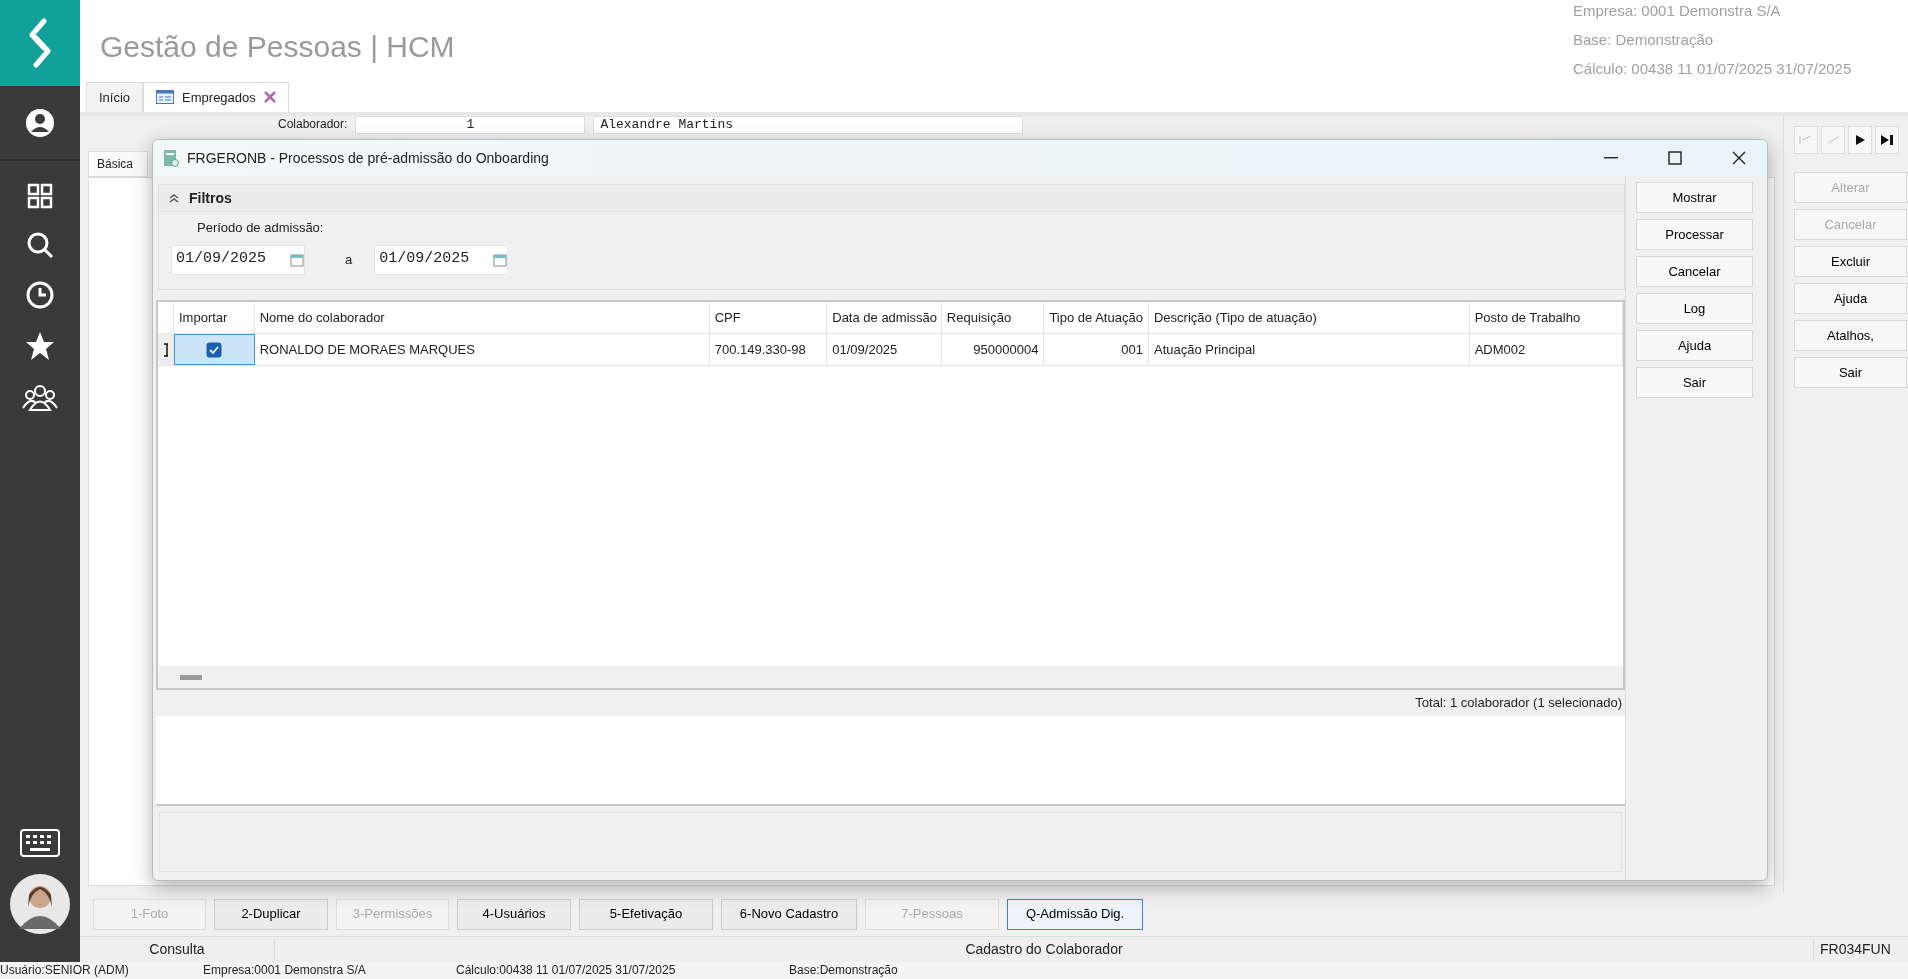 This screenshot has height=979, width=1908. Describe the element at coordinates (768, 349) in the screenshot. I see `table-cell: 700.149.330-98` at that location.